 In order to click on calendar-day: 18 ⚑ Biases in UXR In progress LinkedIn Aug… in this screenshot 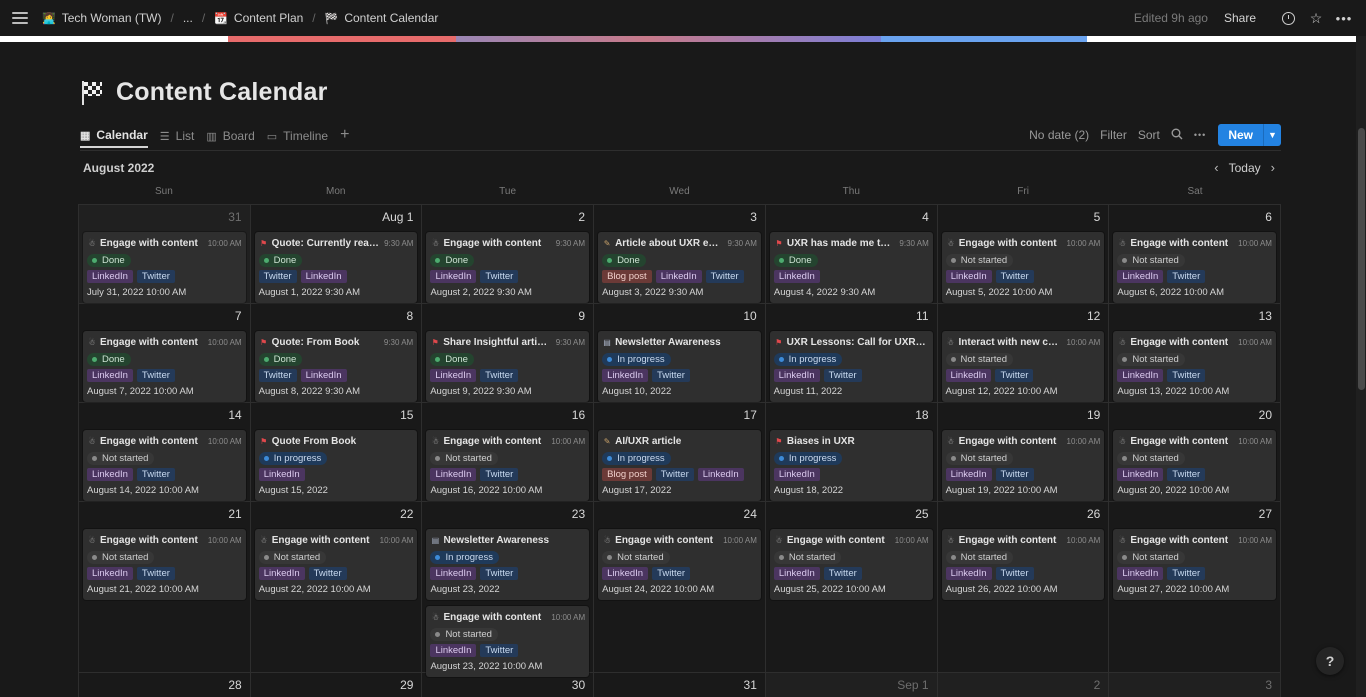, I will do `click(852, 452)`.